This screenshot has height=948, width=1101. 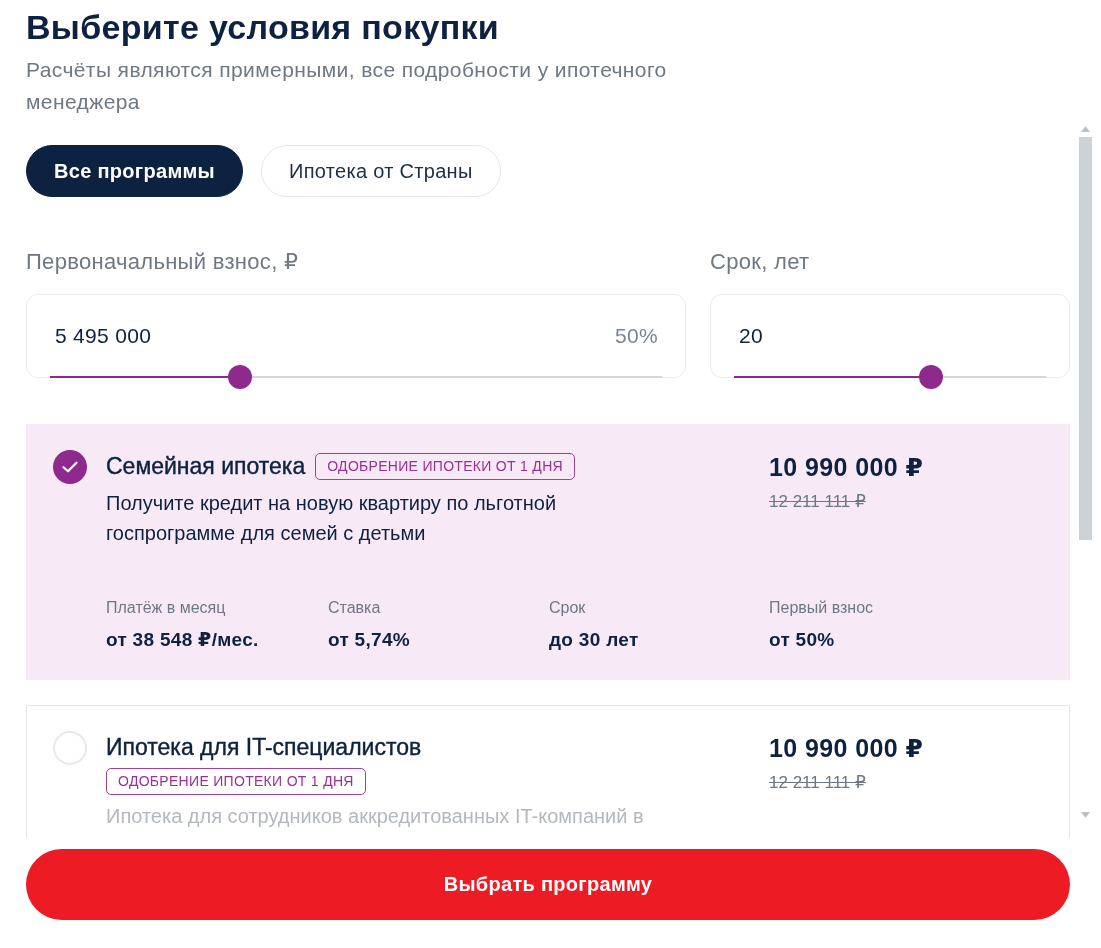 I want to click on detail-value: от 50%, so click(x=802, y=640).